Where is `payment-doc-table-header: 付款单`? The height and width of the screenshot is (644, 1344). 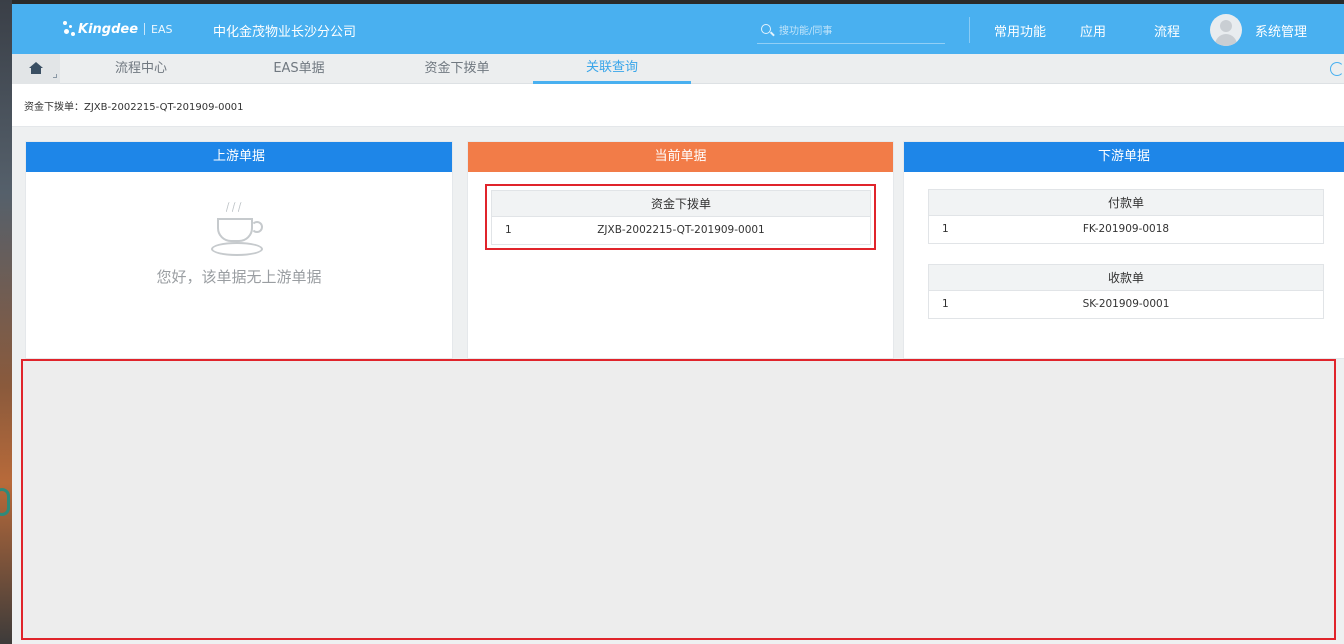
payment-doc-table-header: 付款单 is located at coordinates (1126, 203).